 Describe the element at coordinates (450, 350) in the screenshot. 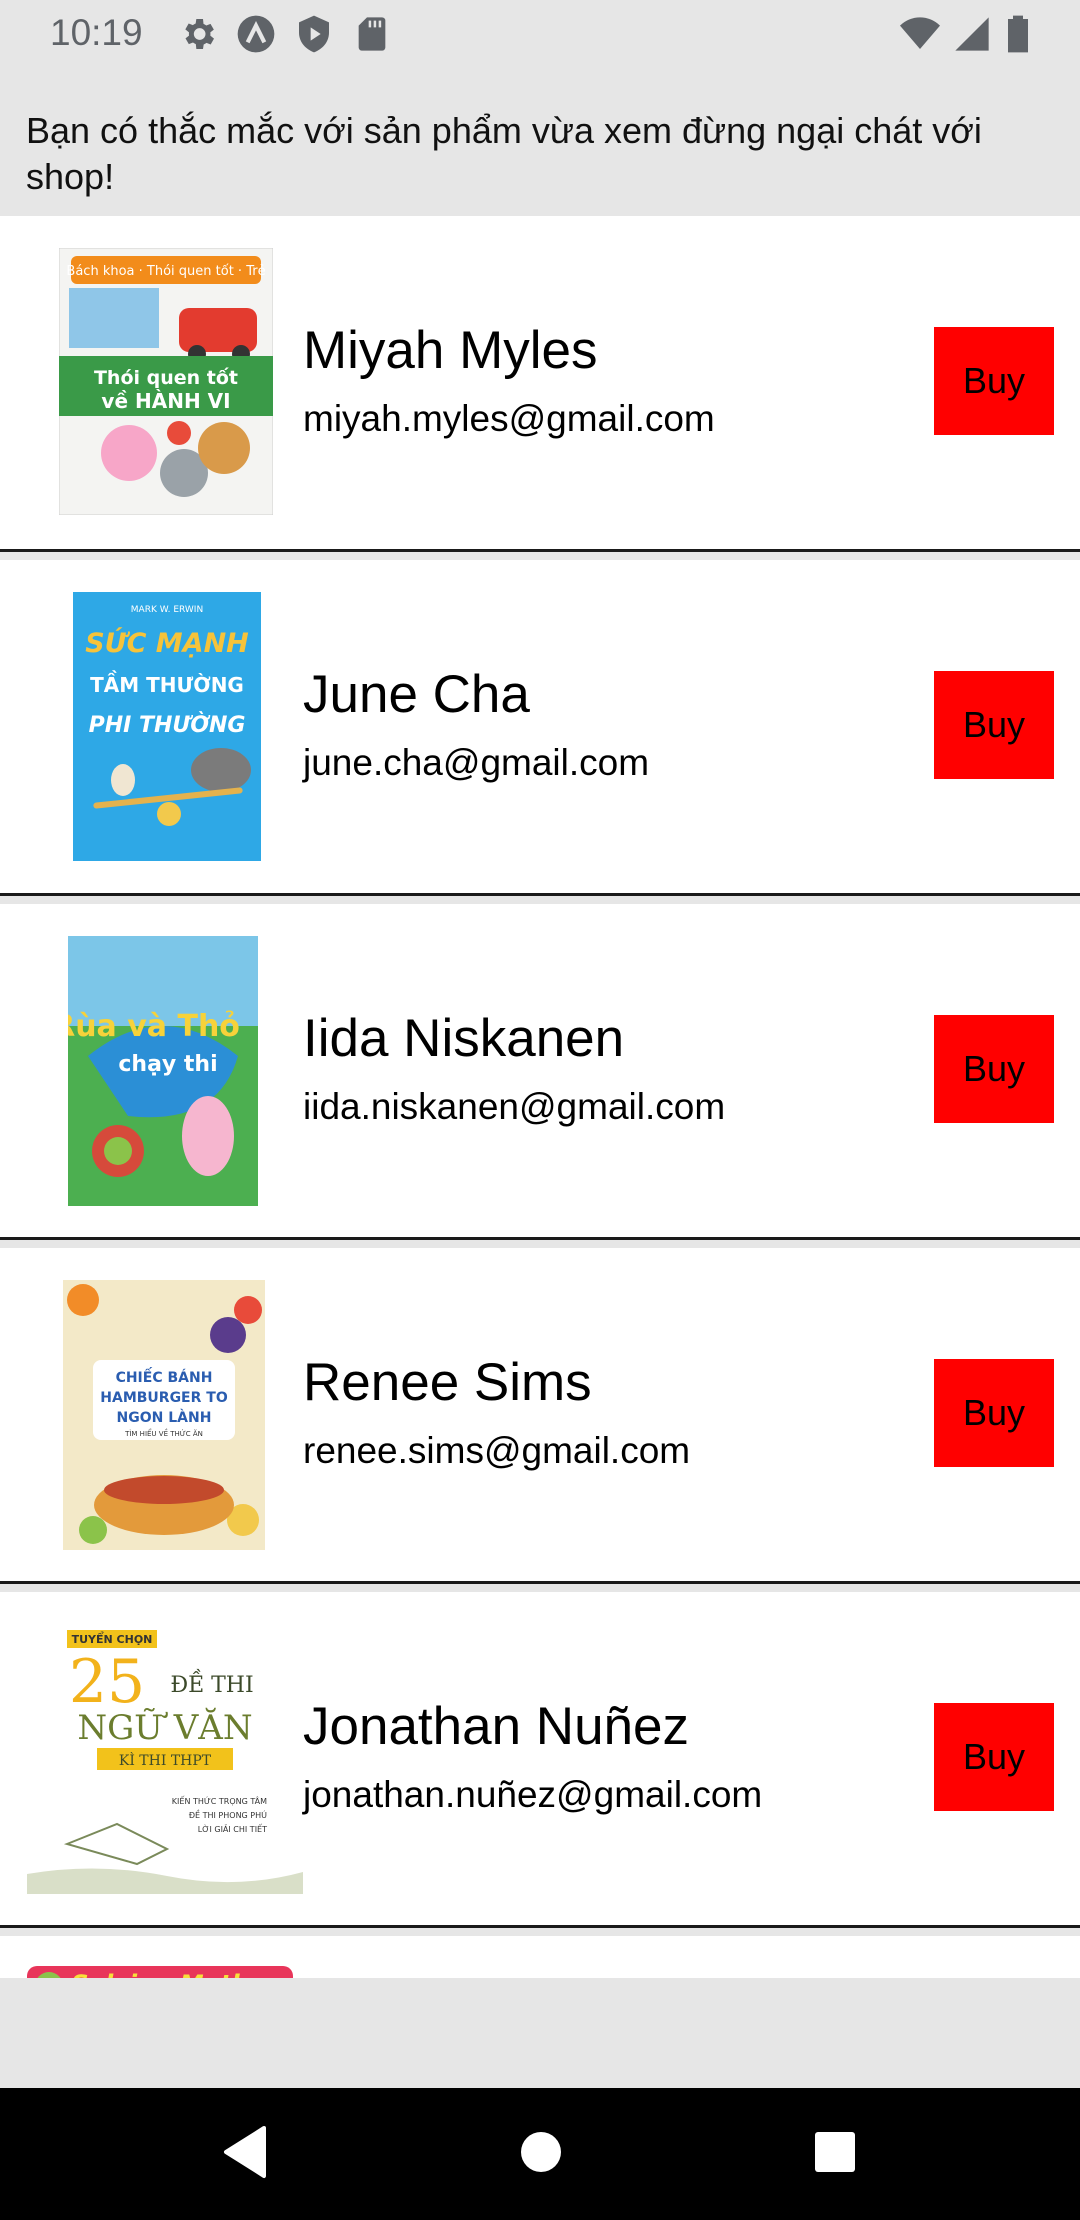

I see `item-name: Miyah Myles` at that location.